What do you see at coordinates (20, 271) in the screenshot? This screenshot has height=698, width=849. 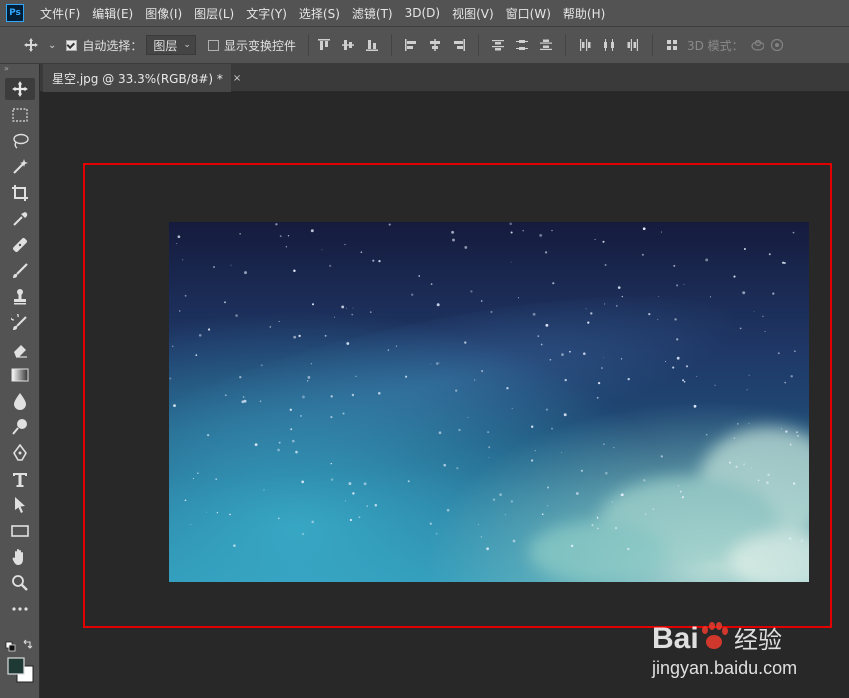 I see `brush-tool-icon` at bounding box center [20, 271].